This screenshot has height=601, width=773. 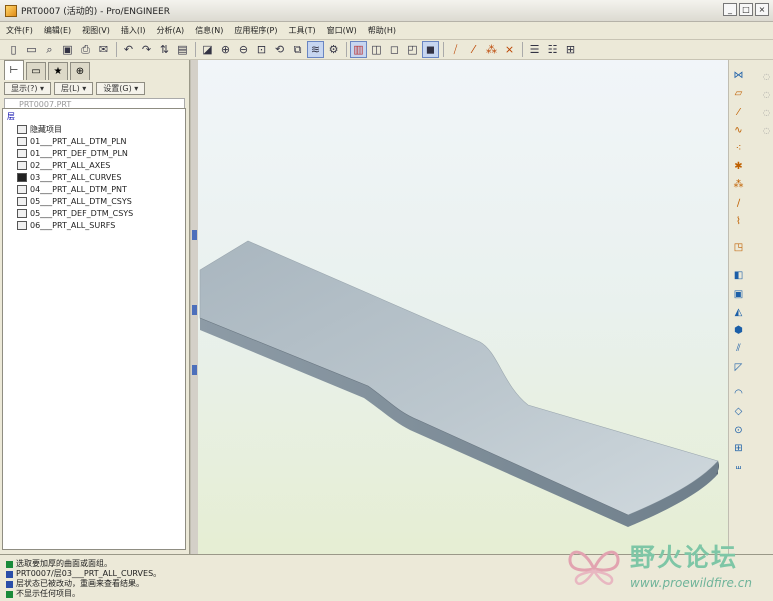 What do you see at coordinates (128, 49) in the screenshot?
I see `undo-icon: ↶` at bounding box center [128, 49].